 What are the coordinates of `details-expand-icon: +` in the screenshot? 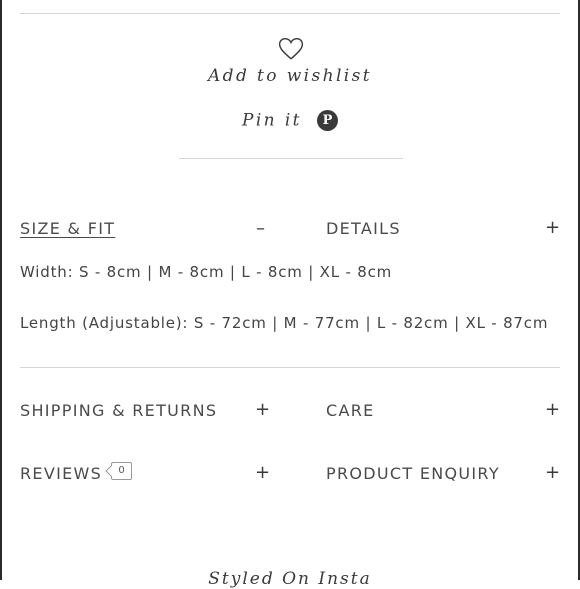 It's located at (552, 227).